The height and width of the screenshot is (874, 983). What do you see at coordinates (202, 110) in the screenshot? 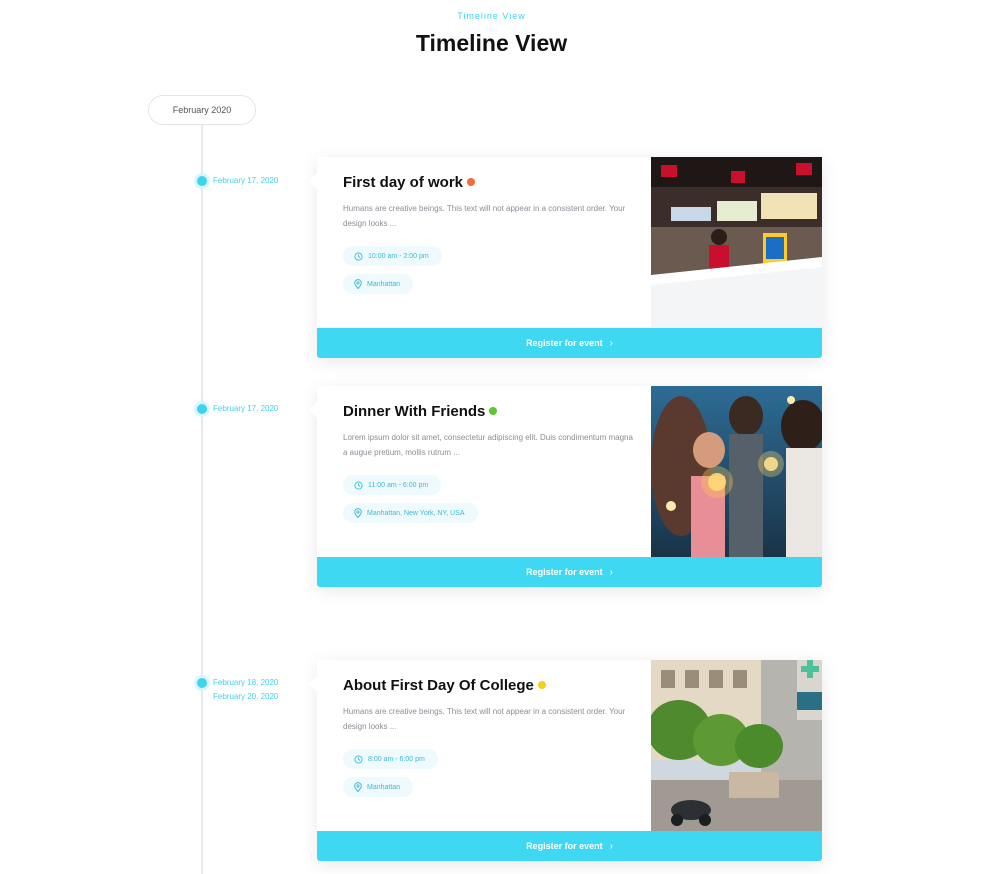
I see `month-label: February 2020` at bounding box center [202, 110].